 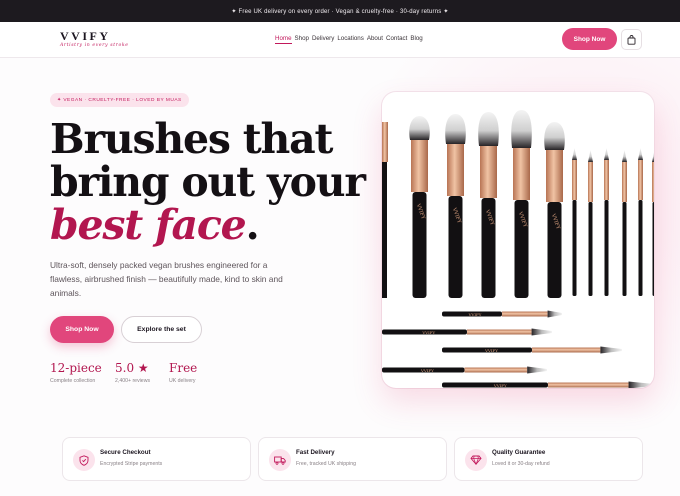 What do you see at coordinates (85, 36) in the screenshot?
I see `brand-name: VVIFY` at bounding box center [85, 36].